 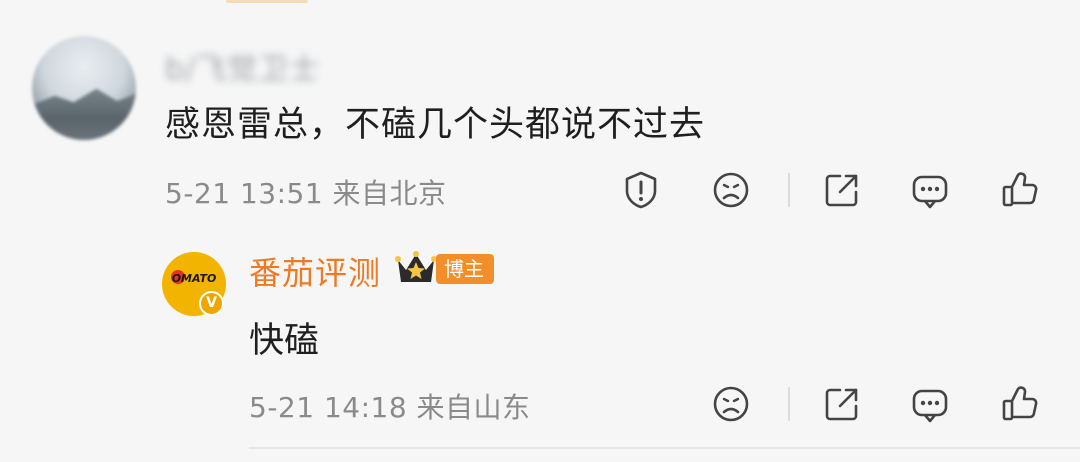 What do you see at coordinates (84, 114) in the screenshot?
I see `avatar-landscape` at bounding box center [84, 114].